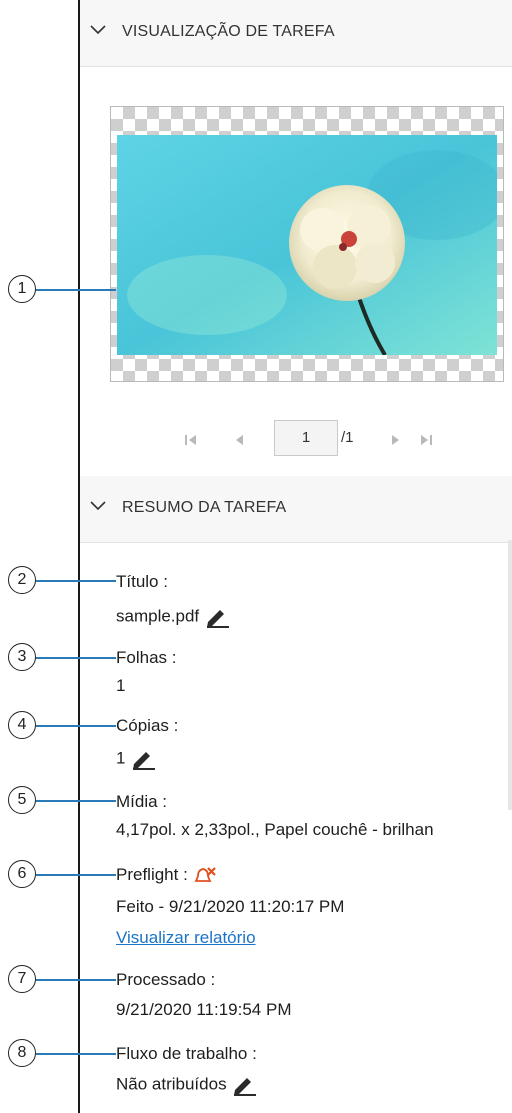 This screenshot has height=1113, width=512. I want to click on callout-5: 5, so click(22, 800).